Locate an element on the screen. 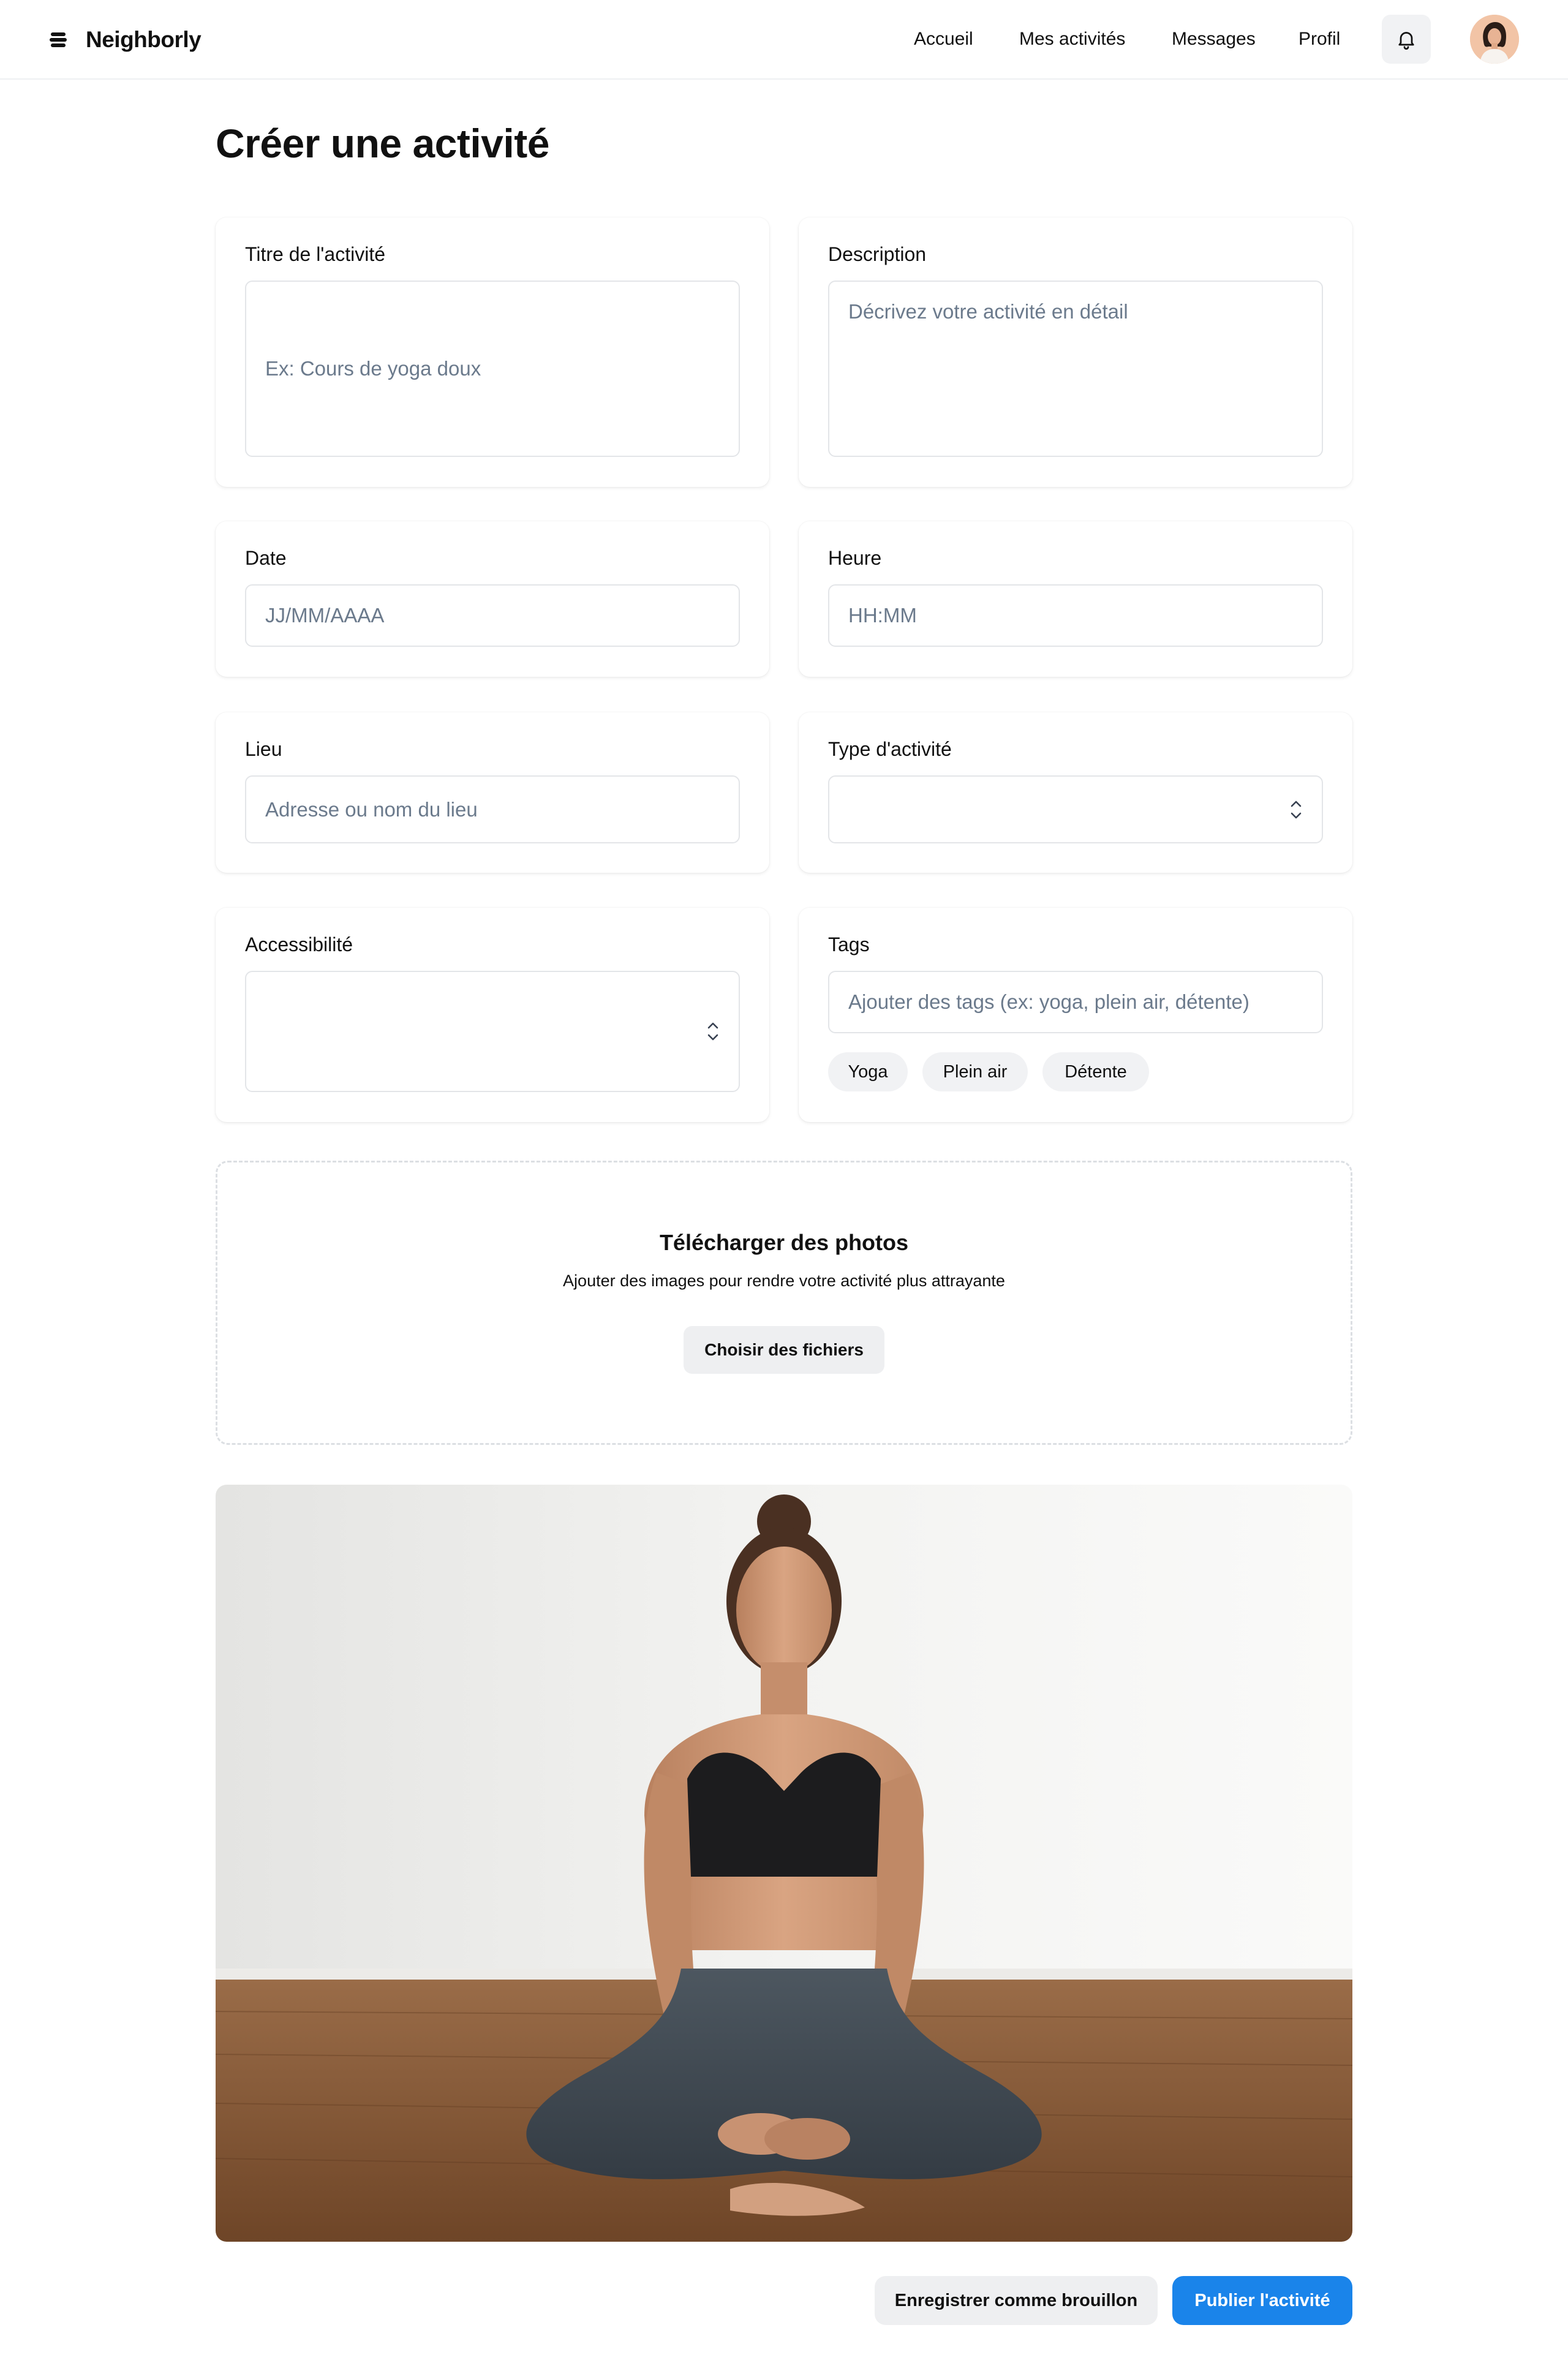 This screenshot has height=2363, width=1568. date-label: Date is located at coordinates (266, 558).